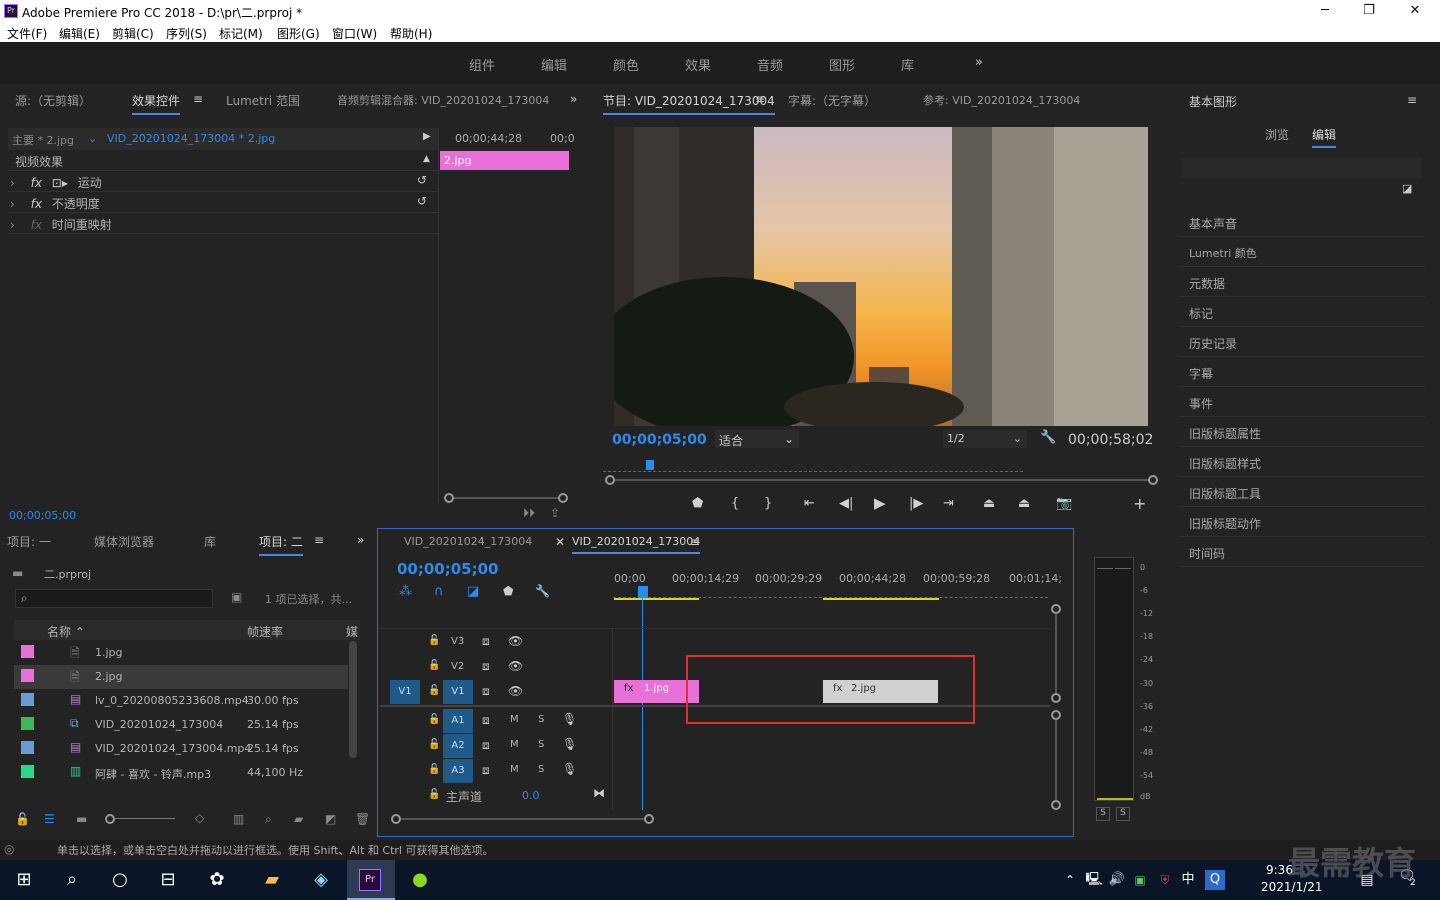 The height and width of the screenshot is (900, 1440). What do you see at coordinates (60, 183) in the screenshot?
I see `transform-box-icon: ⊡▸` at bounding box center [60, 183].